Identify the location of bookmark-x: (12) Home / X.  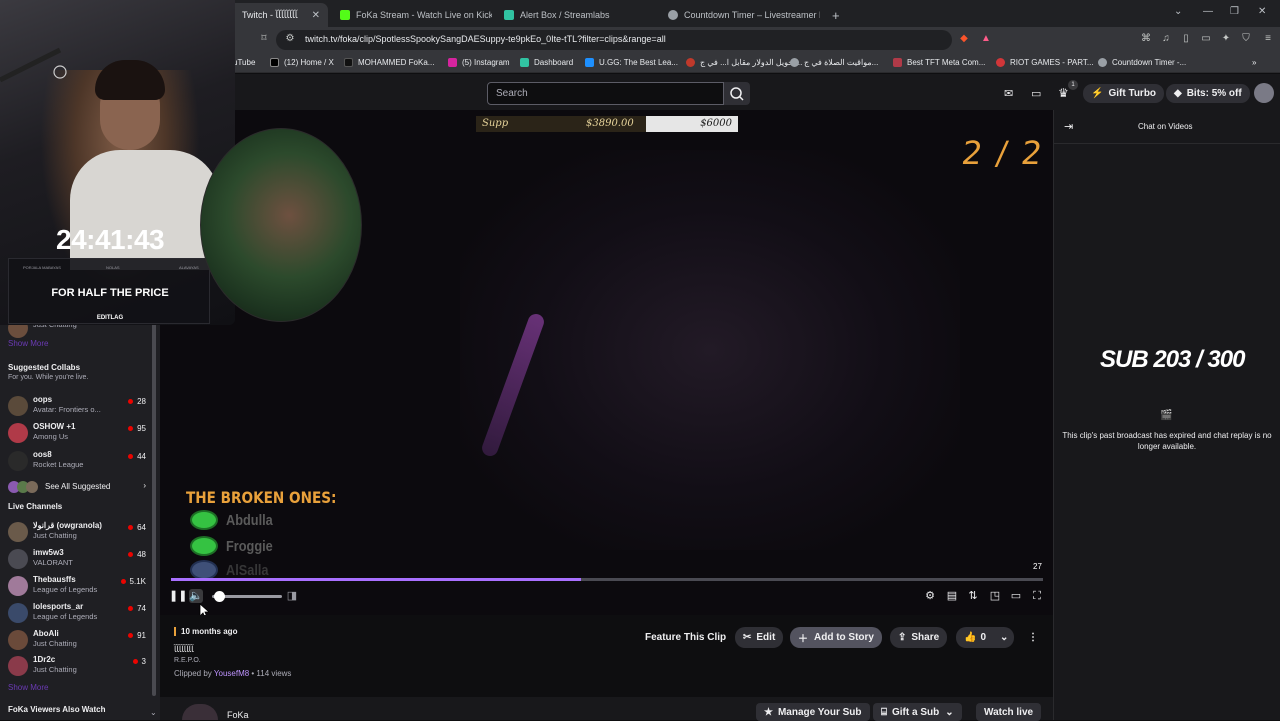
(302, 62).